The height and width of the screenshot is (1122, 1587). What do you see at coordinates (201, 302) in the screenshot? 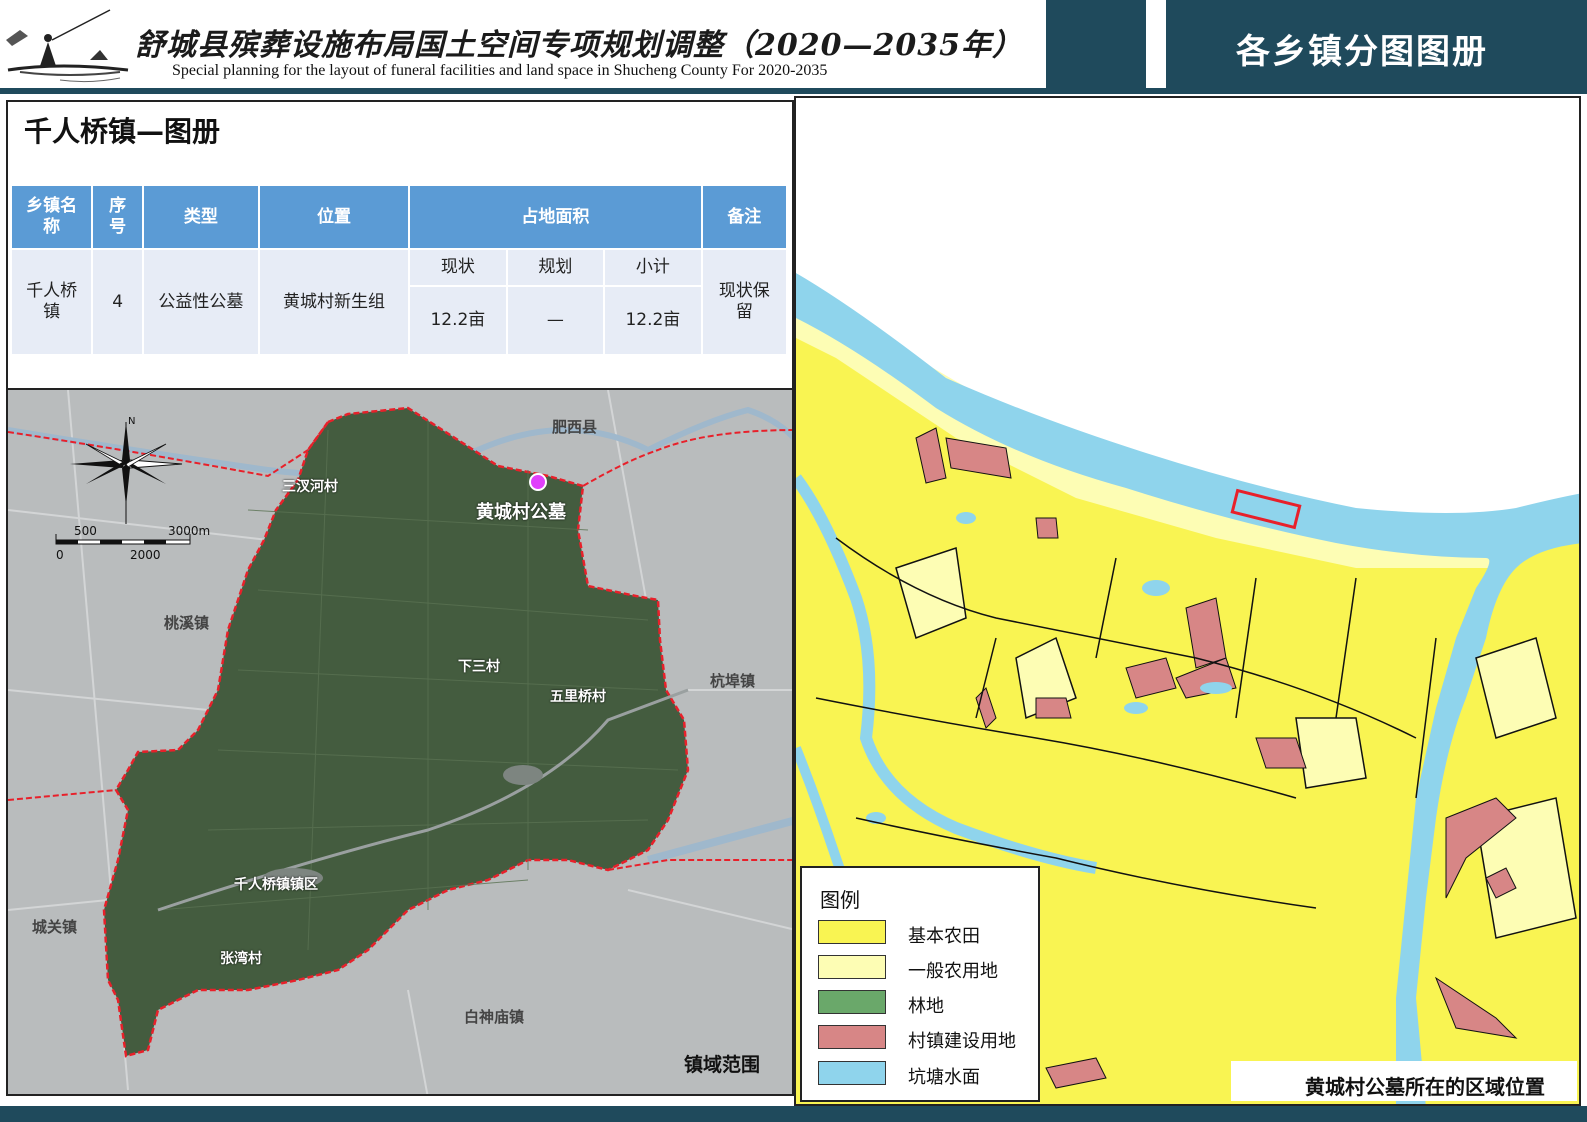
I see `cell-type: 公益性公墓` at bounding box center [201, 302].